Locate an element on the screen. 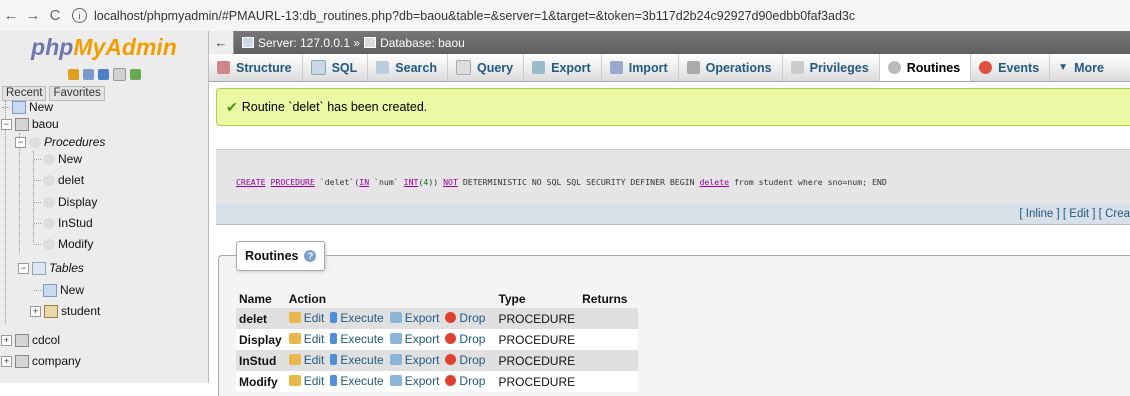  tab-search: Search is located at coordinates (408, 67).